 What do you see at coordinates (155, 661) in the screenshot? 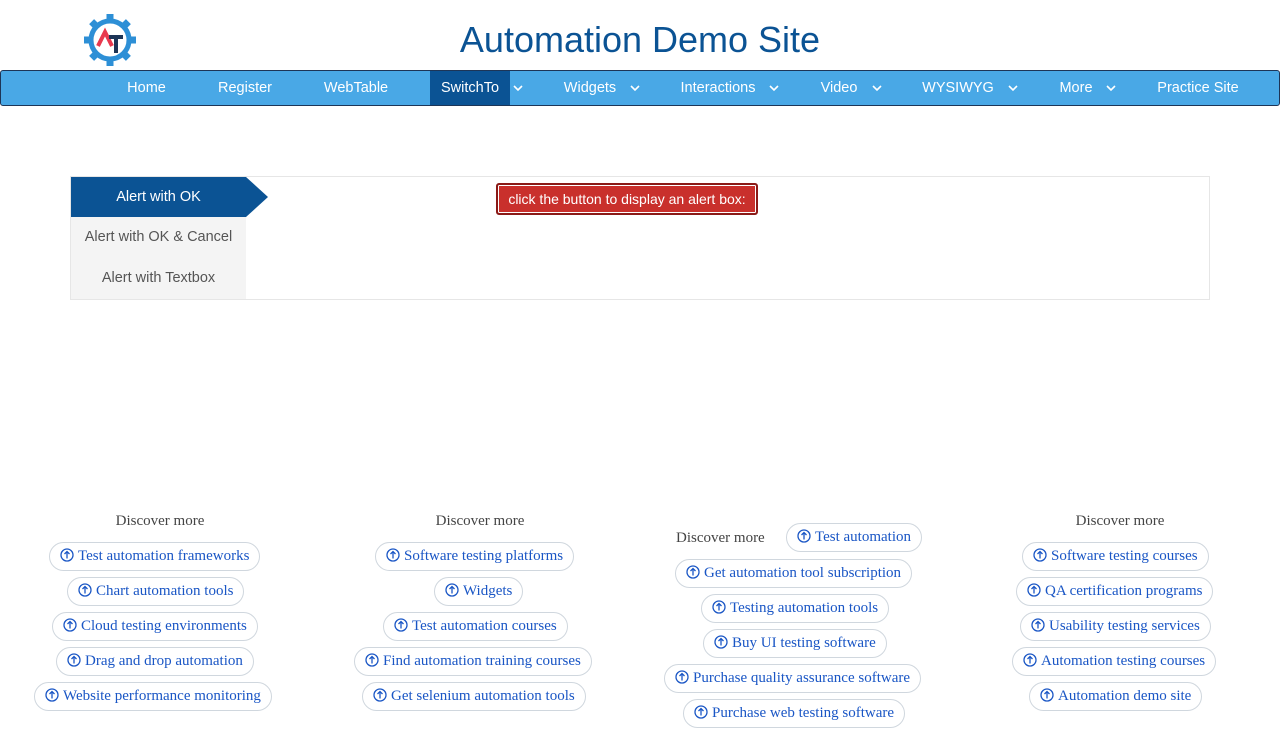
I see `discover-link: Drag and drop automation` at bounding box center [155, 661].